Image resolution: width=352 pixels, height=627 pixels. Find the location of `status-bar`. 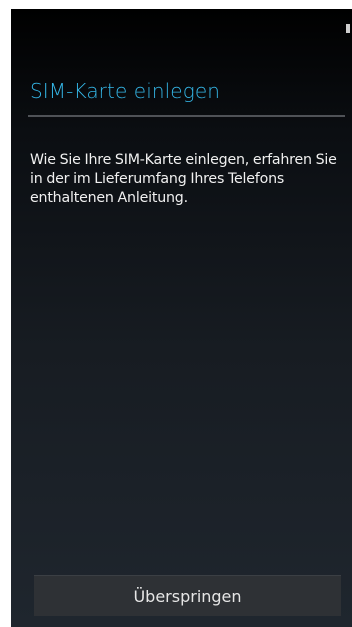

status-bar is located at coordinates (181, 21).